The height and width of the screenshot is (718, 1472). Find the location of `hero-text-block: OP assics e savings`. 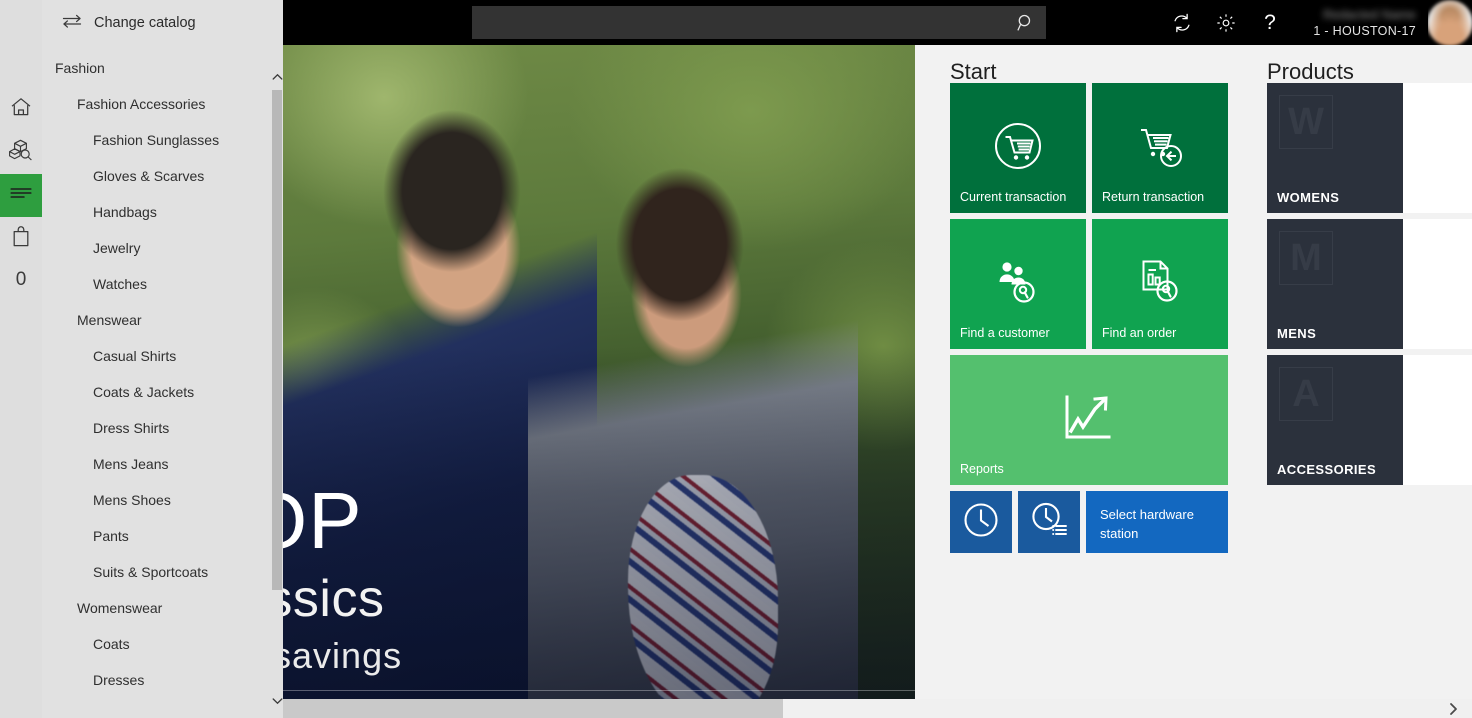

hero-text-block: OP assics e savings is located at coordinates (599, 578).